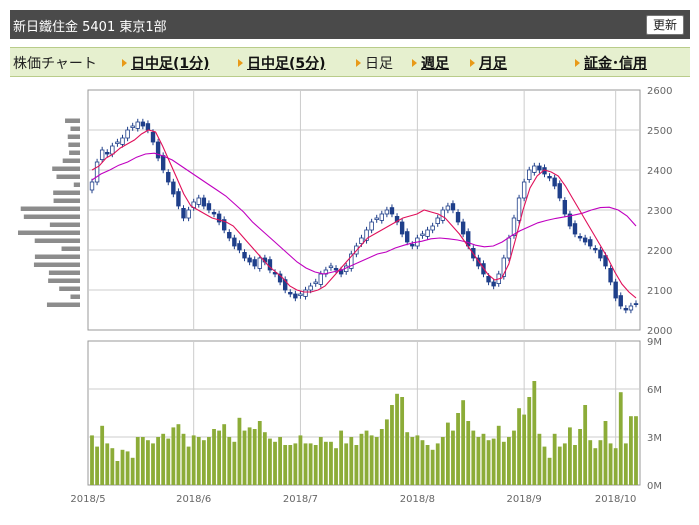 The height and width of the screenshot is (525, 699). I want to click on volume-tick-label: 6M, so click(654, 390).